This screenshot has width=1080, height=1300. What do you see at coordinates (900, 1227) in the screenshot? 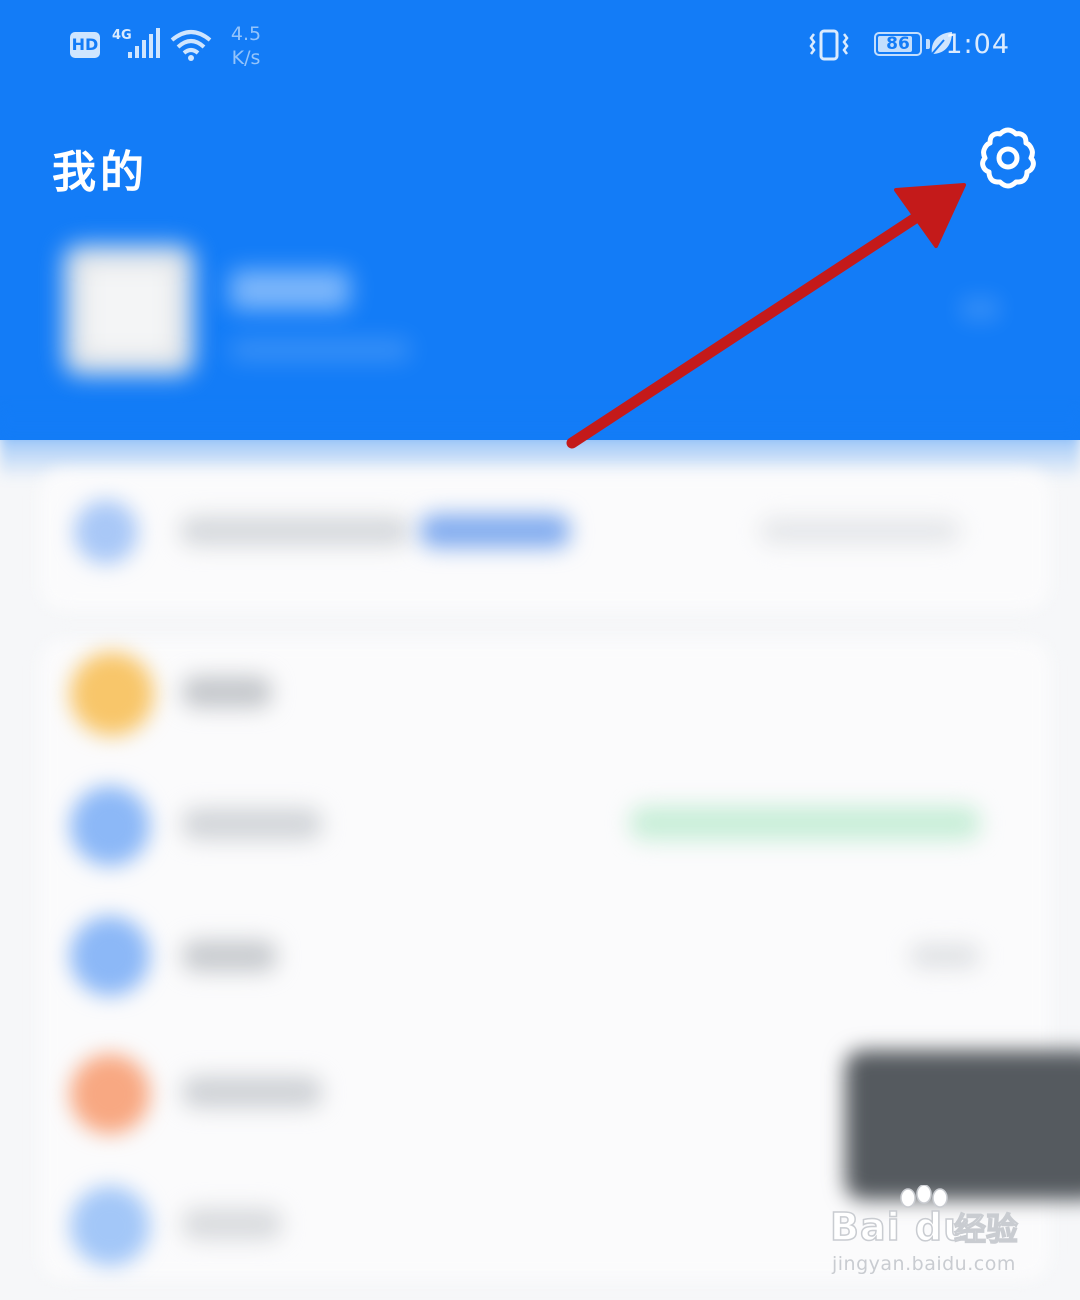
I see `watermark-brand: Bai du` at bounding box center [900, 1227].